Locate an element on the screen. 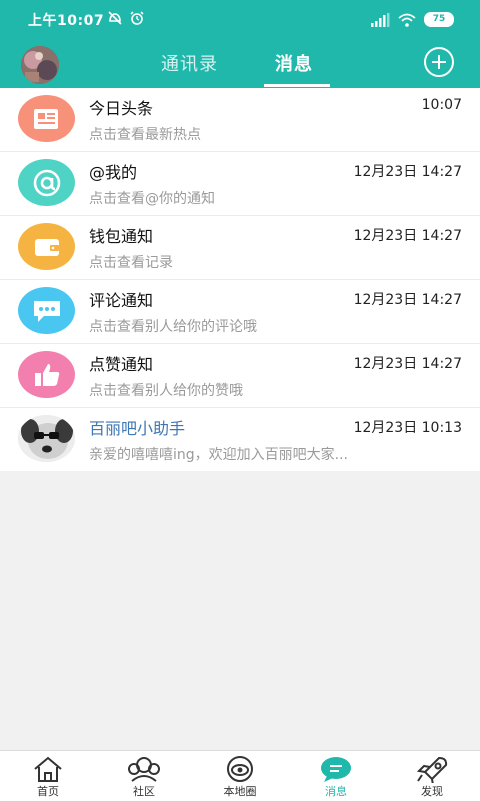 Image resolution: width=480 pixels, height=801 pixels. list-item: @我的 点击查看@你的通知 12月23日 14:27 is located at coordinates (240, 184).